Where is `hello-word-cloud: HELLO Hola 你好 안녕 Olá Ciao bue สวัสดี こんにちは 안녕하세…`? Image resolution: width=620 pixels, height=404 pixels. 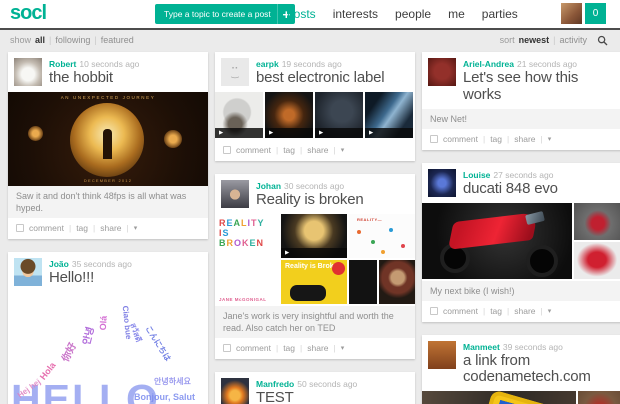
hello-word-cloud: HELLO Hola 你好 안녕 Olá Ciao bue สวัสดี こんにちは 안녕하세… is located at coordinates (108, 347).